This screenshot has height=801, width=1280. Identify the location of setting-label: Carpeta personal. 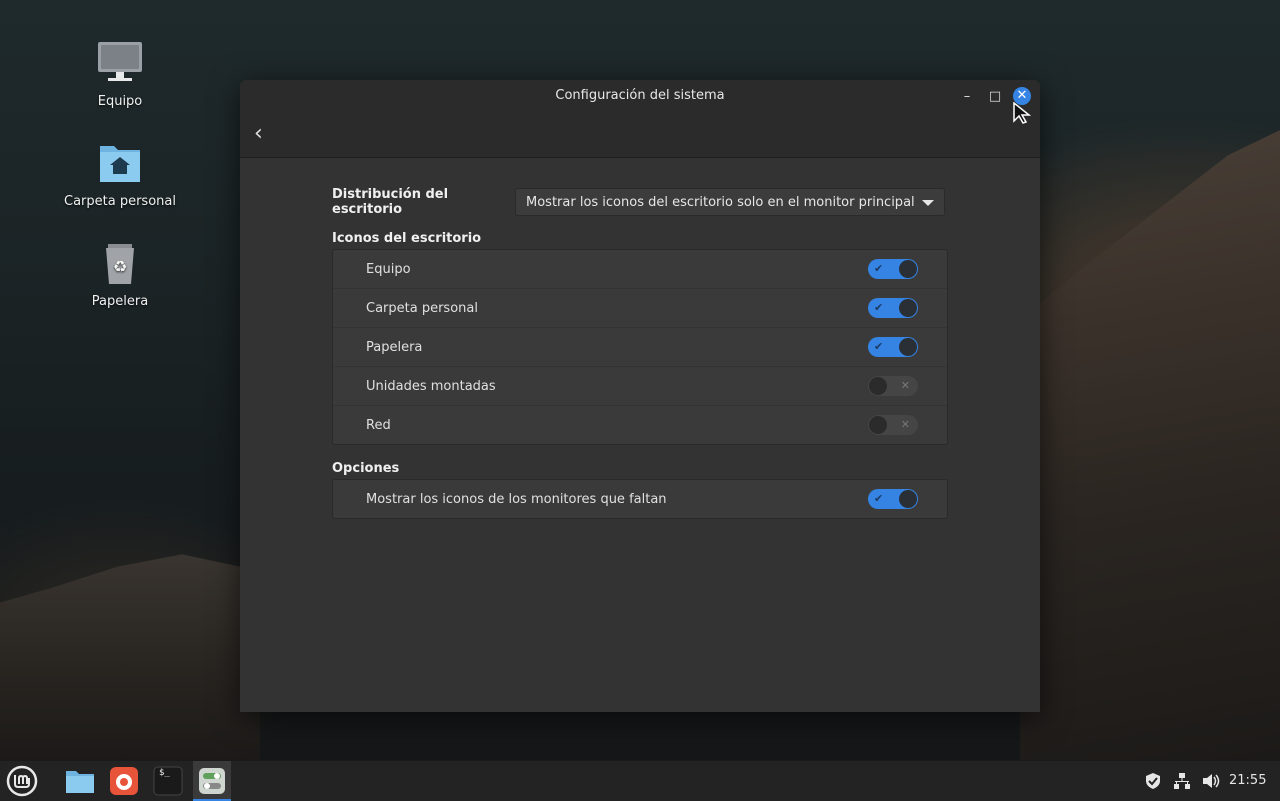
(422, 308).